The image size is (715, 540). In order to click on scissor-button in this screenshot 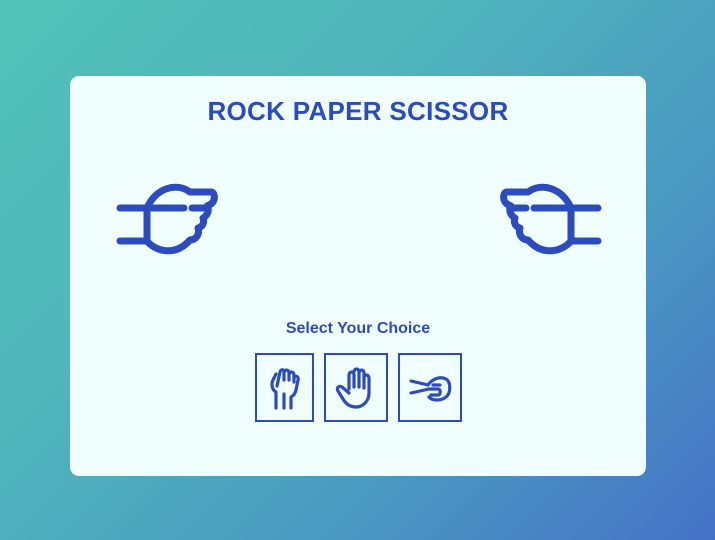, I will do `click(430, 387)`.